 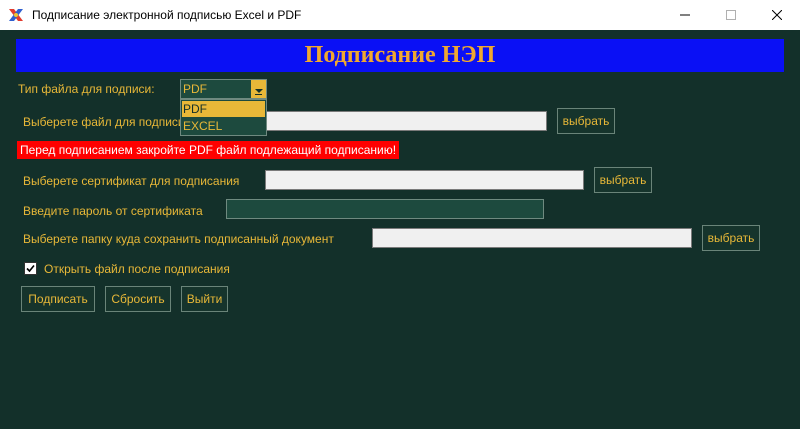 What do you see at coordinates (204, 299) in the screenshot?
I see `exit-button: Выйти` at bounding box center [204, 299].